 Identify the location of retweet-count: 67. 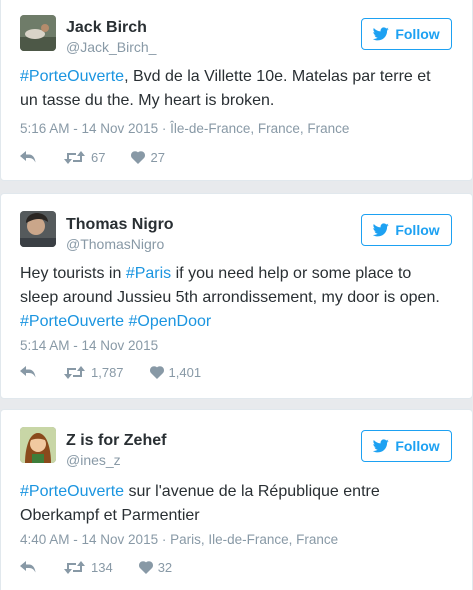
(98, 157).